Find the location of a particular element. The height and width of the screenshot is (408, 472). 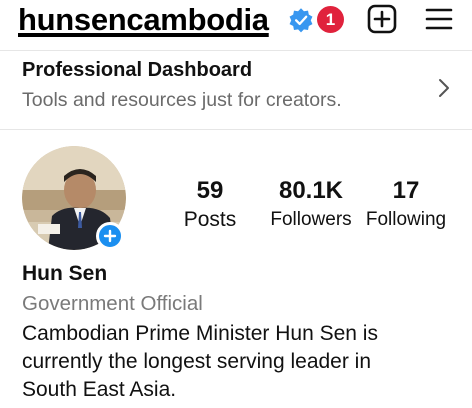

profile-name: Hun Sen is located at coordinates (65, 273).